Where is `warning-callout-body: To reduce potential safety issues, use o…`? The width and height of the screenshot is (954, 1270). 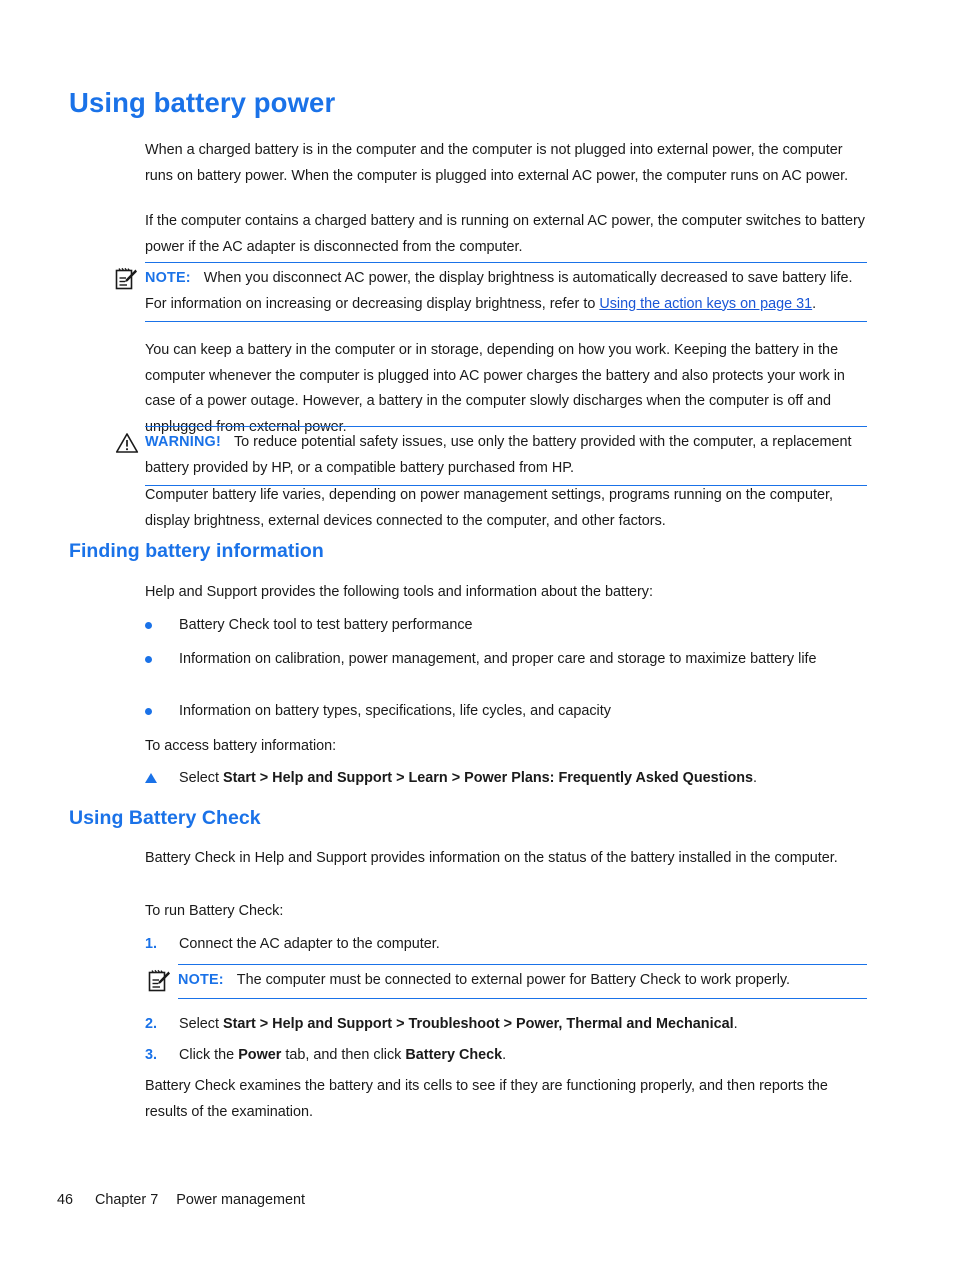 warning-callout-body: To reduce potential safety issues, use o… is located at coordinates (498, 455).